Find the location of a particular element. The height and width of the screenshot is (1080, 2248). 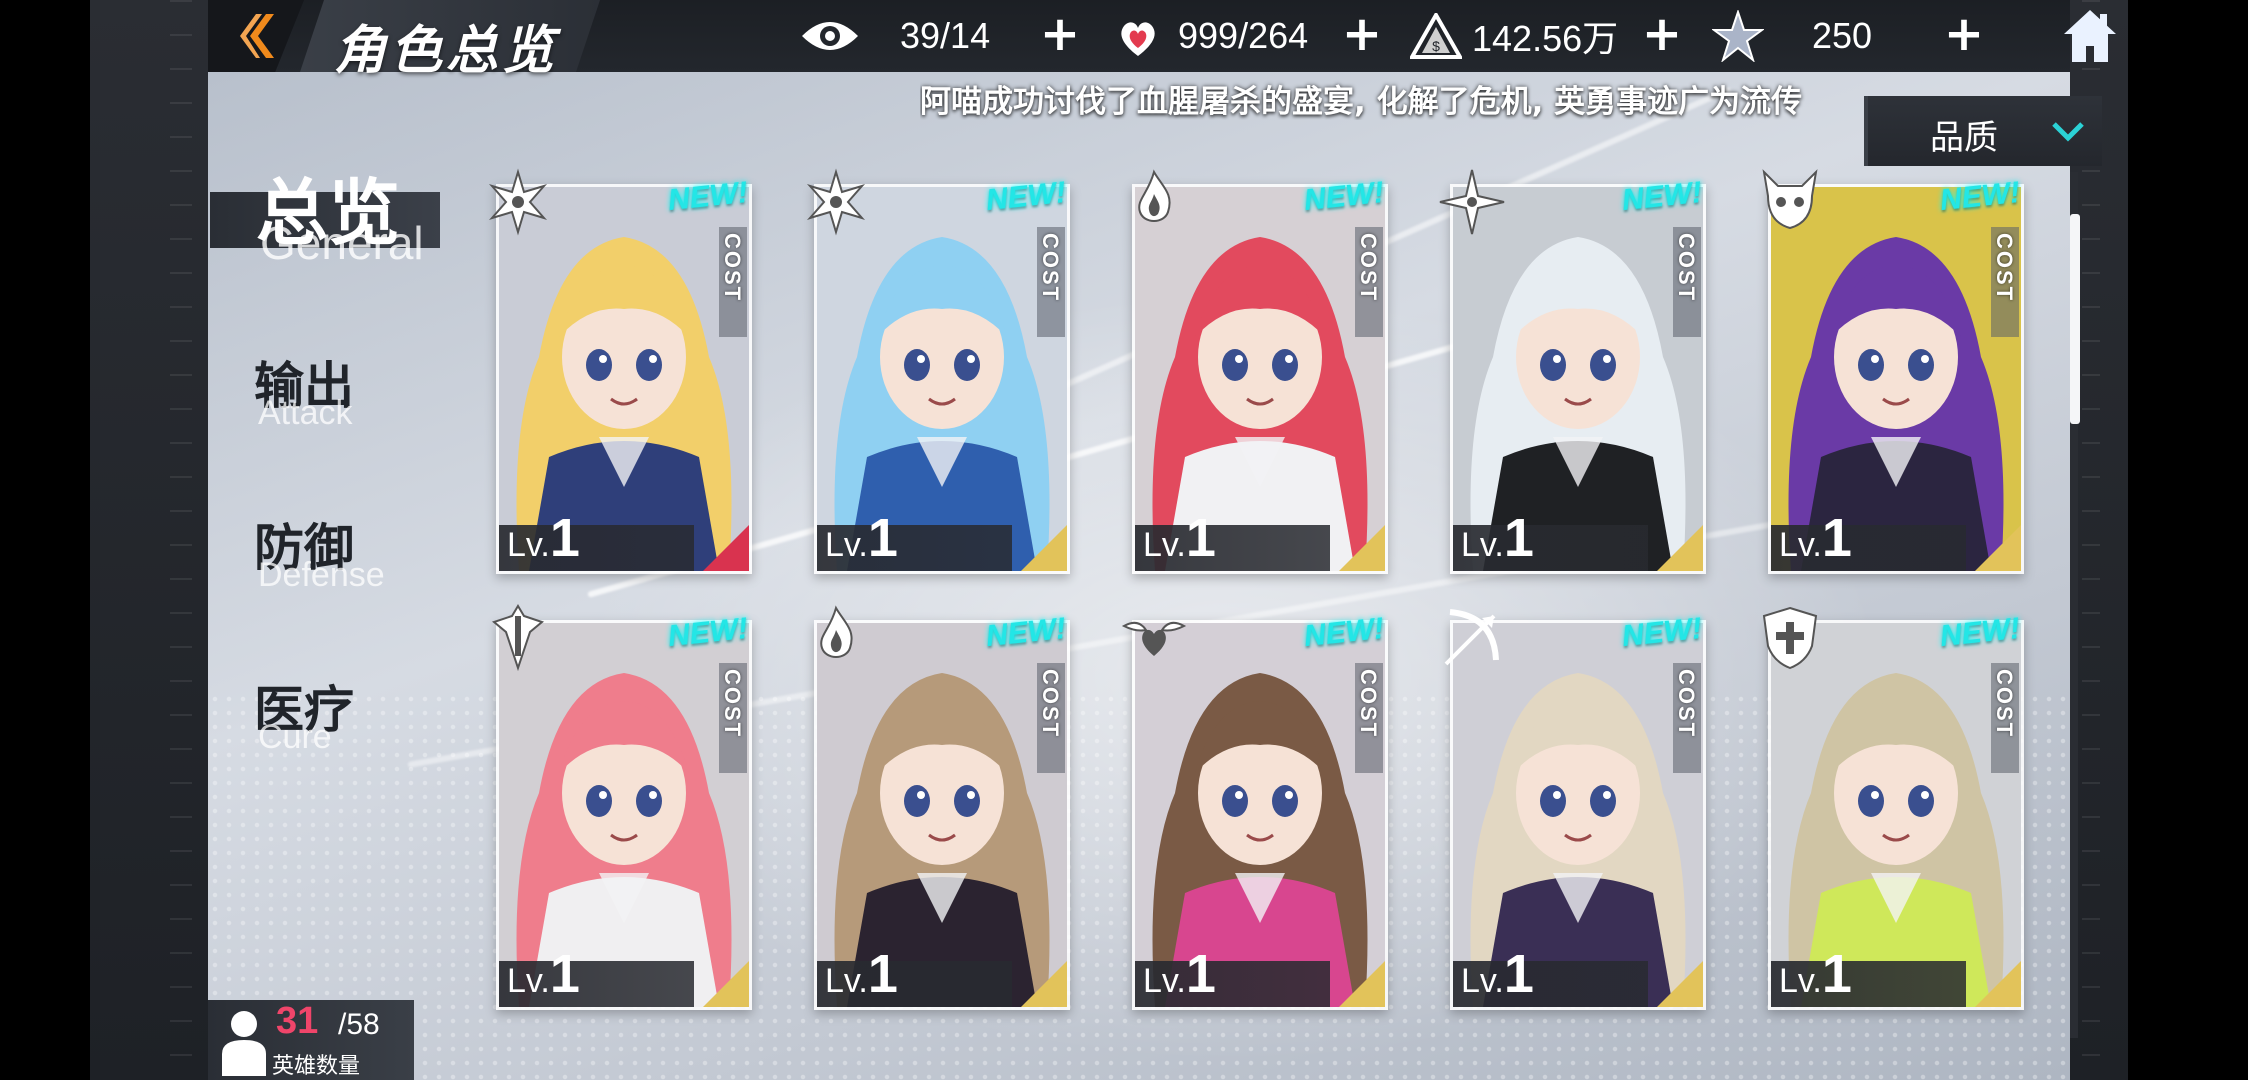

category-label-en: Cure is located at coordinates (295, 737).